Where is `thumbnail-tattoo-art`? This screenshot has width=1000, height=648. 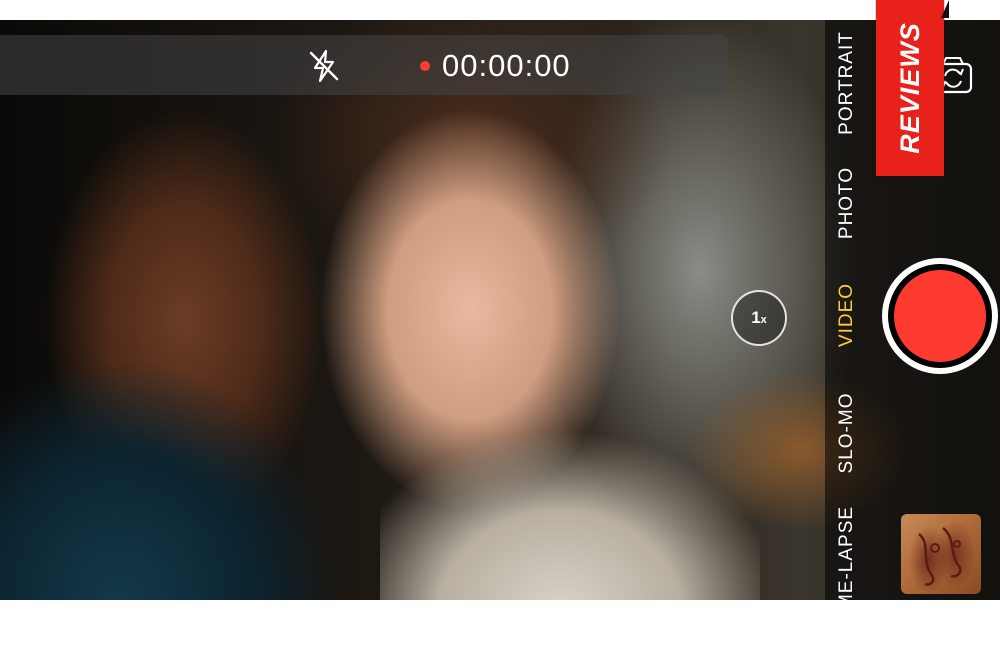
thumbnail-tattoo-art is located at coordinates (940, 556).